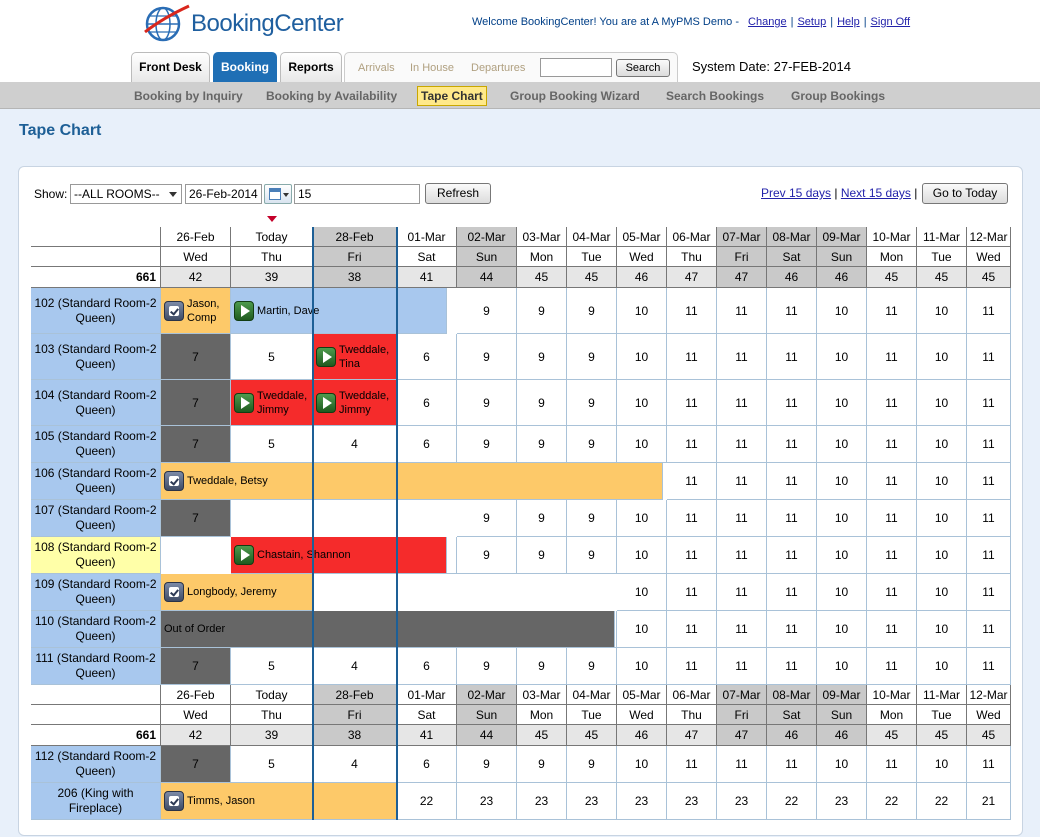 The image size is (1040, 837). Describe the element at coordinates (965, 193) in the screenshot. I see `go-to-today-button: Go to Today` at that location.